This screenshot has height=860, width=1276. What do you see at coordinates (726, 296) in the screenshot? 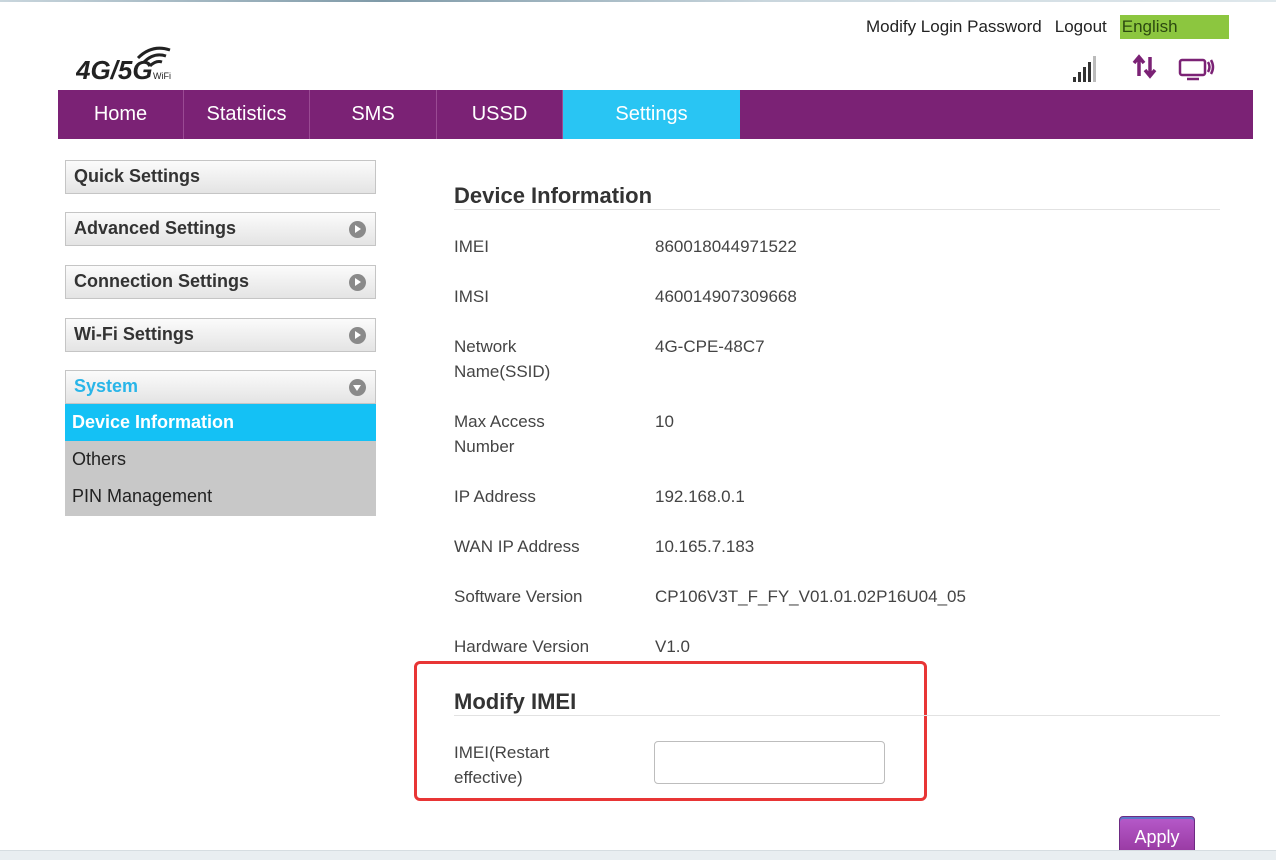
I see `info-value-imsi: 460014907309668` at bounding box center [726, 296].